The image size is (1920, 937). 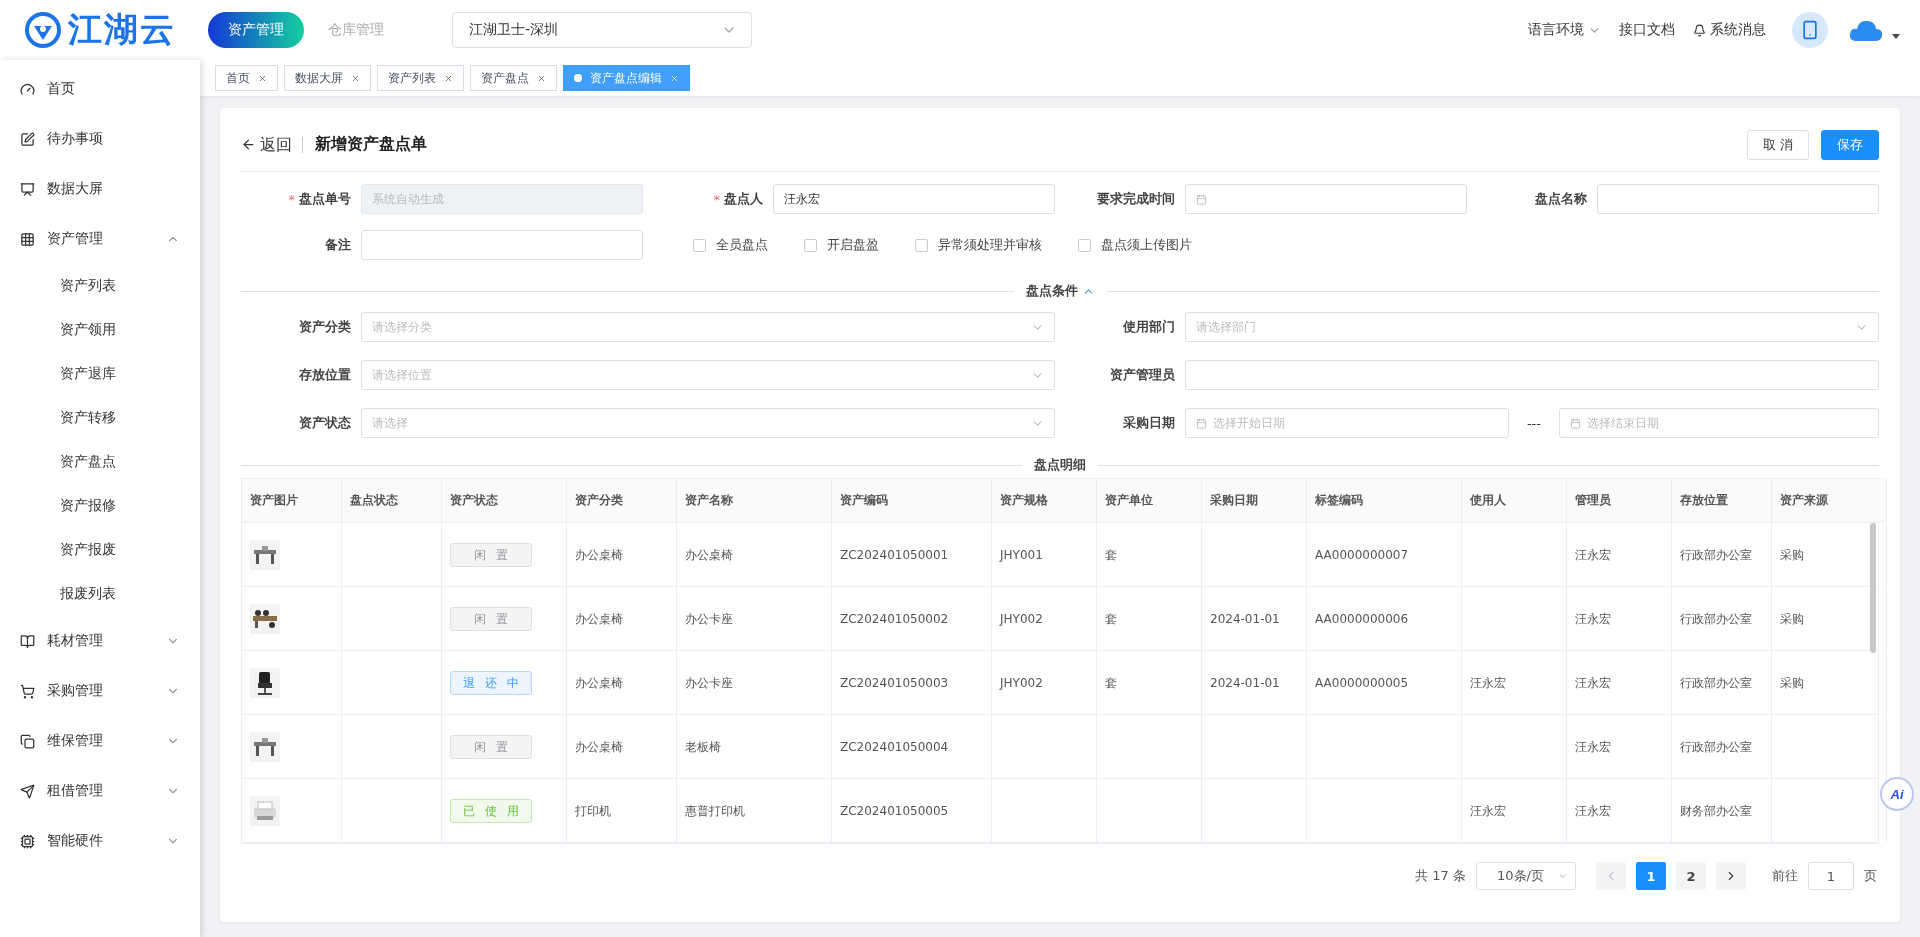 What do you see at coordinates (1896, 37) in the screenshot?
I see `caret-icon` at bounding box center [1896, 37].